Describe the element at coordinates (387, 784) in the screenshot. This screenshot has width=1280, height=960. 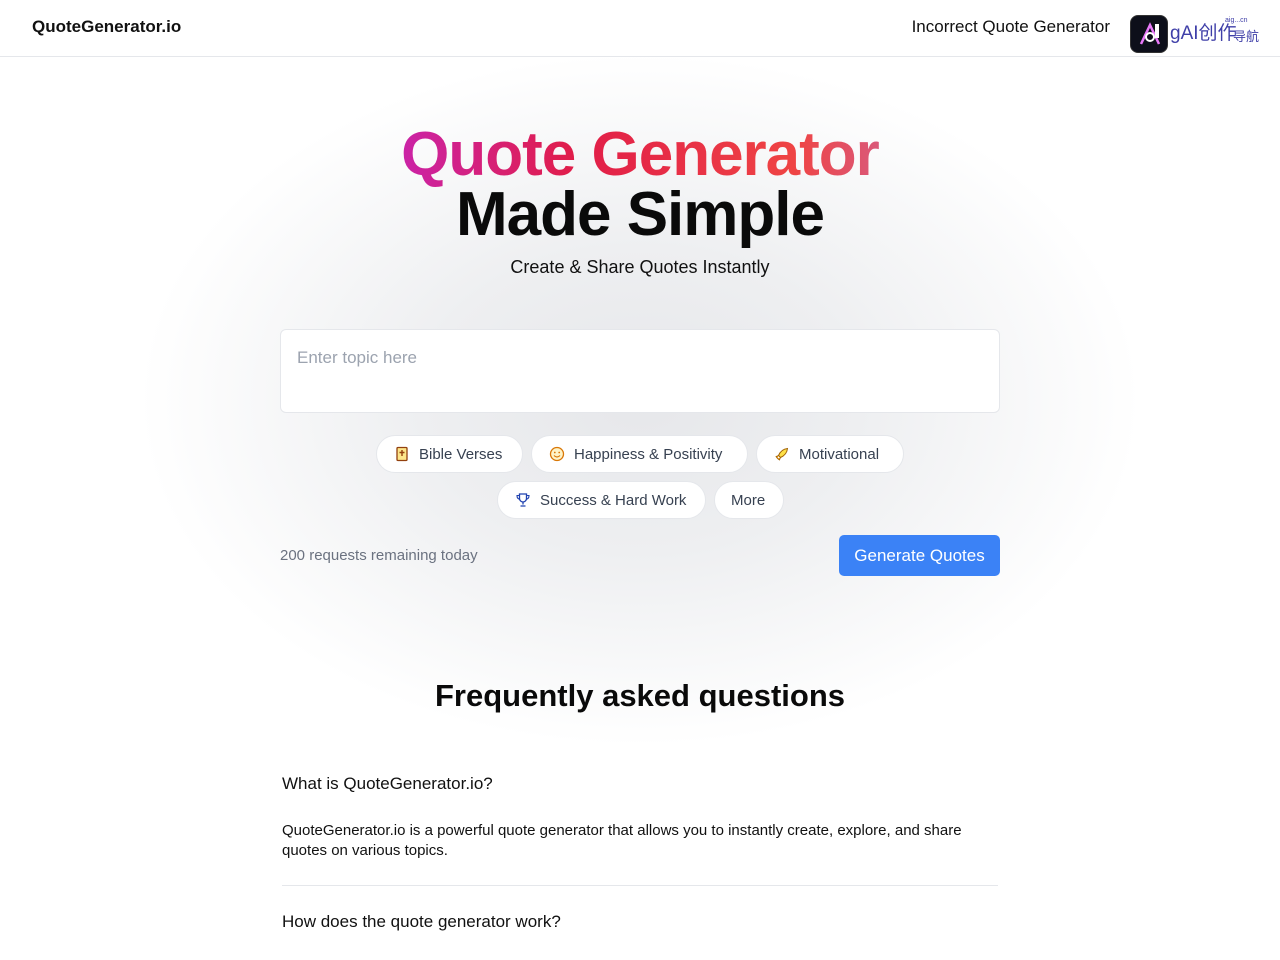
I see `faq-question-1: What is QuoteGenerator.io?` at that location.